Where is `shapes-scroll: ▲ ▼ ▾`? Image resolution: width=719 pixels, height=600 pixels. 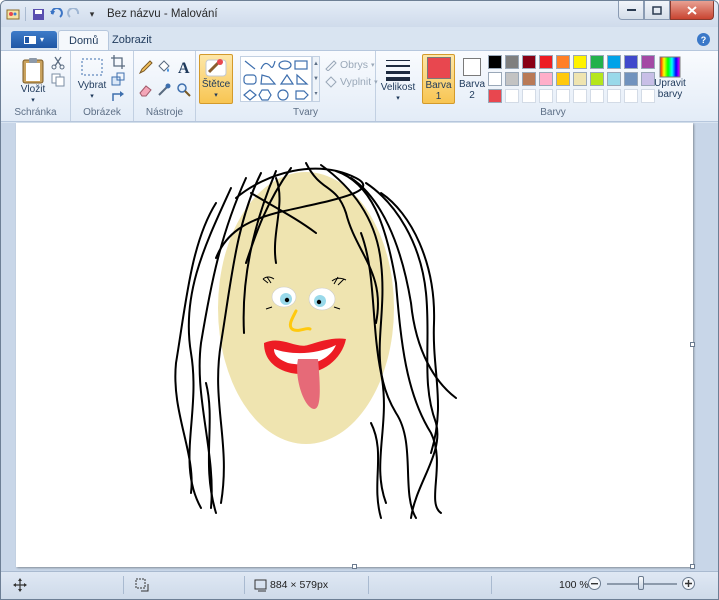
shapes-scroll: ▲ ▼ ▾ is located at coordinates (316, 79).